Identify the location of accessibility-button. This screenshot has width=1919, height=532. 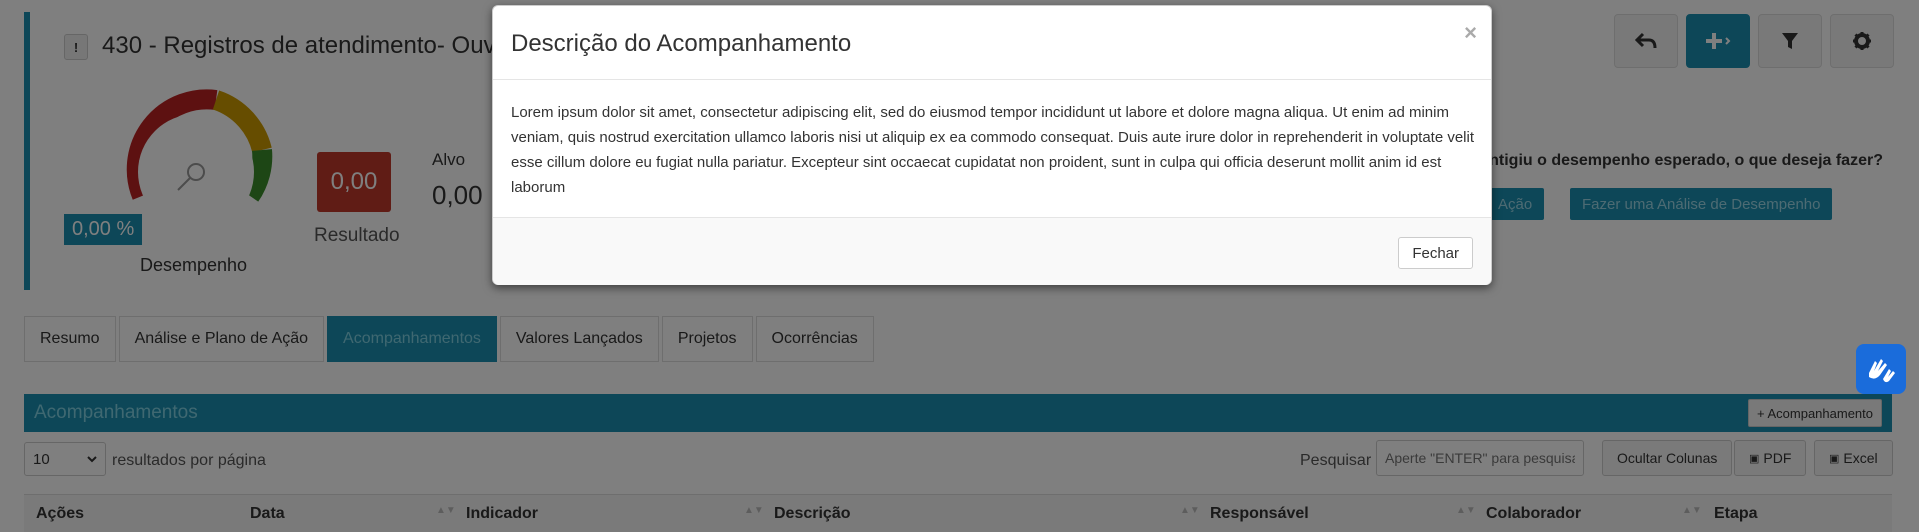
(1881, 369).